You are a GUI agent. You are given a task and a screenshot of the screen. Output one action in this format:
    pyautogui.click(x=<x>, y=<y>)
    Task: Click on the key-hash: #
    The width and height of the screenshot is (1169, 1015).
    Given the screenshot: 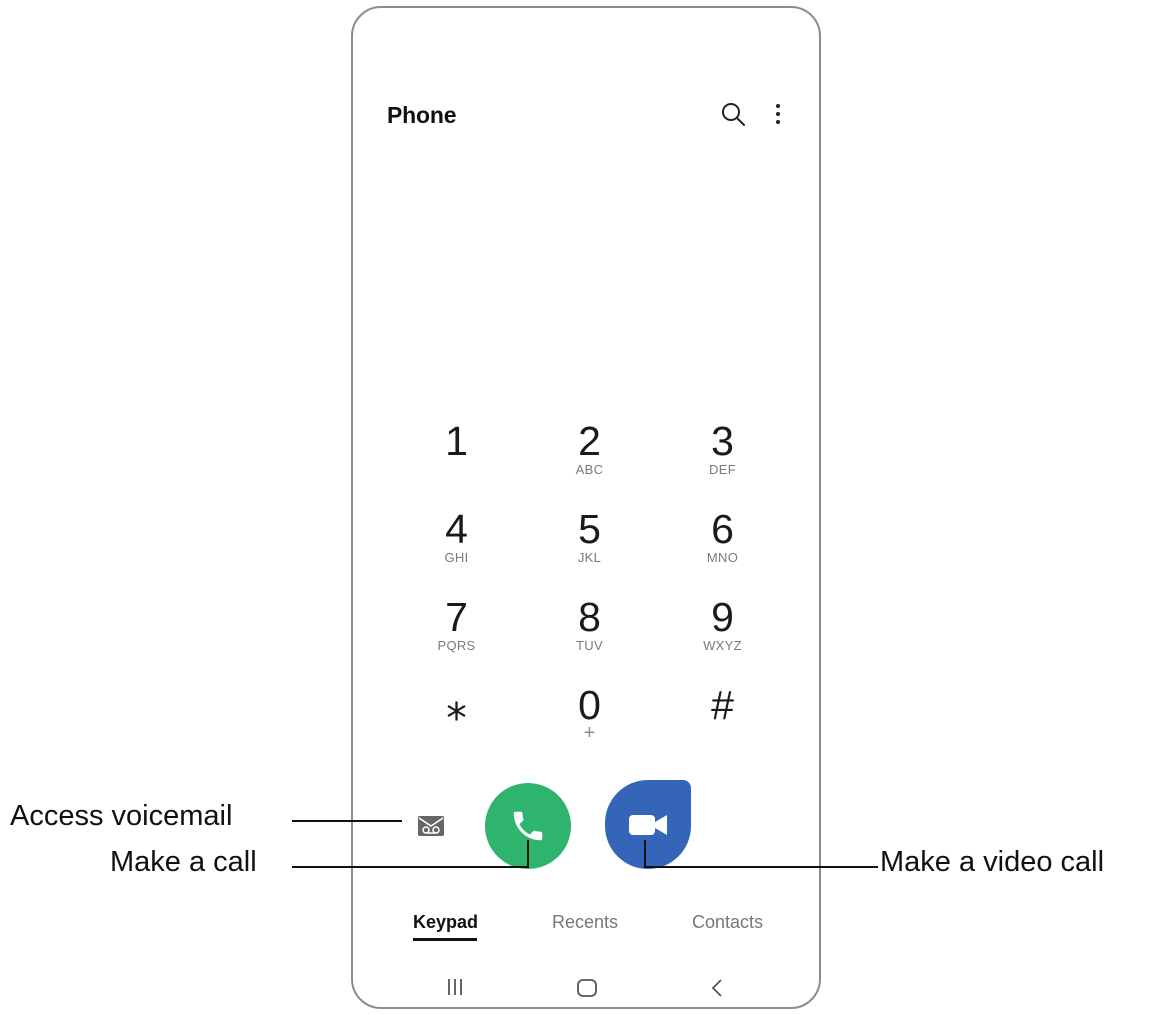 What is the action you would take?
    pyautogui.click(x=722, y=724)
    